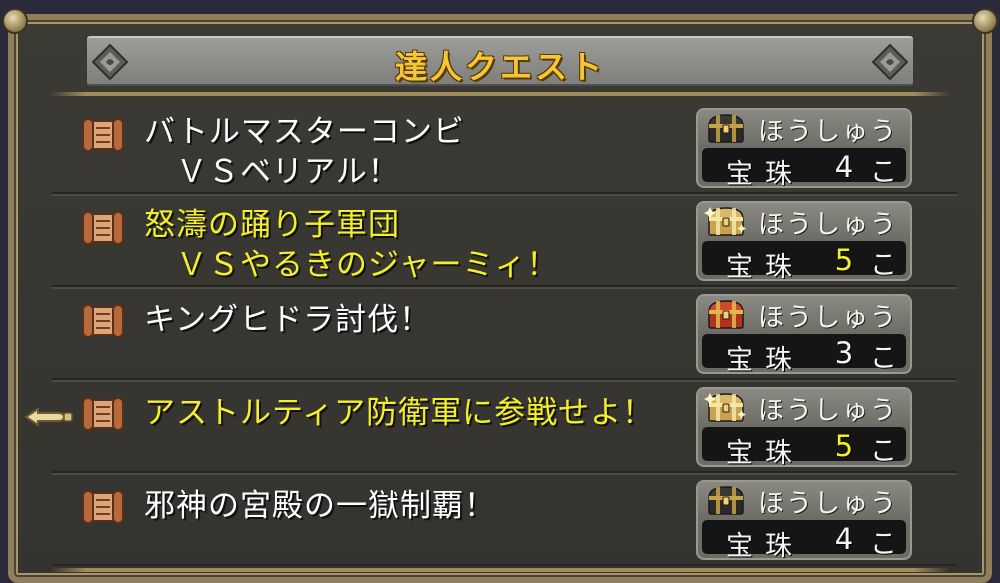 The height and width of the screenshot is (583, 1000). Describe the element at coordinates (48, 417) in the screenshot. I see `pointing-hand-cursor-icon` at that location.